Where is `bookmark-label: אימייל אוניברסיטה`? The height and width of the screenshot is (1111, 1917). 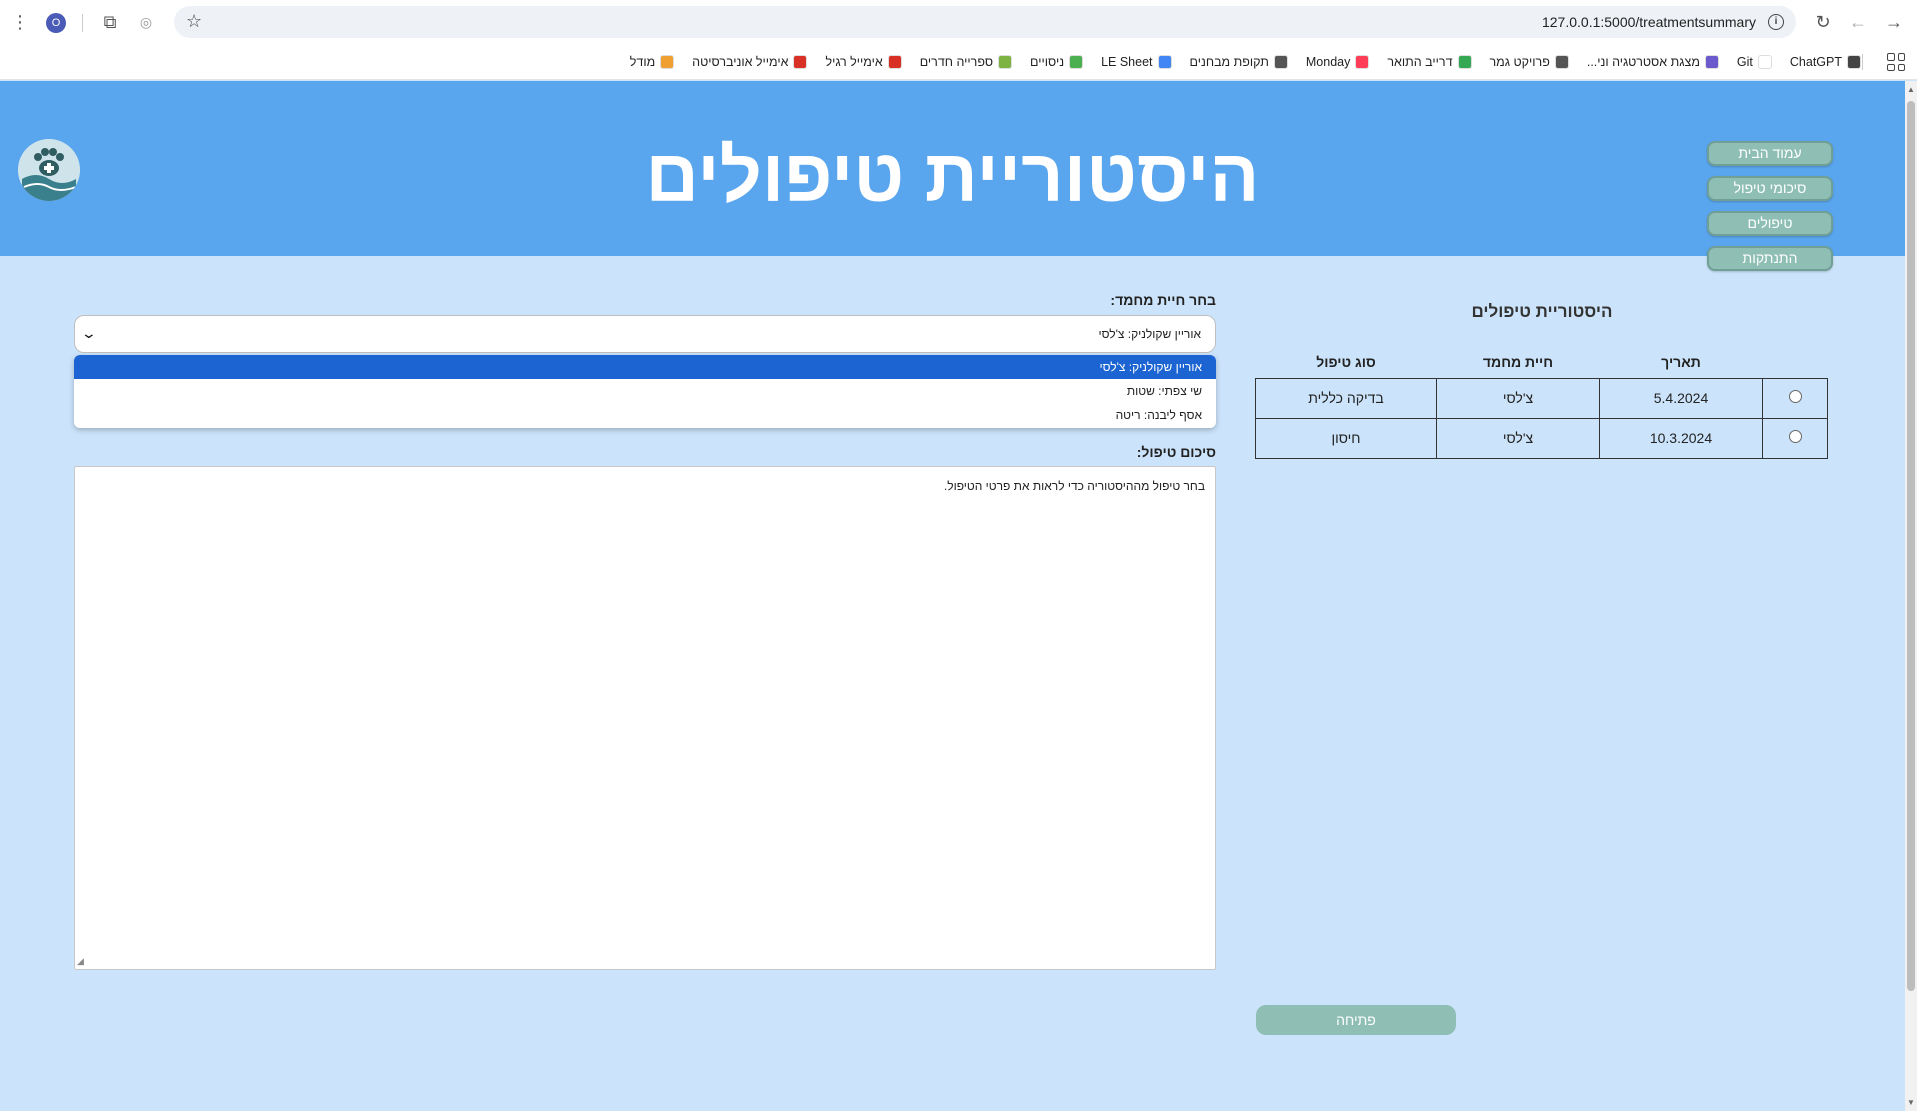 bookmark-label: אימייל אוניברסיטה is located at coordinates (740, 62).